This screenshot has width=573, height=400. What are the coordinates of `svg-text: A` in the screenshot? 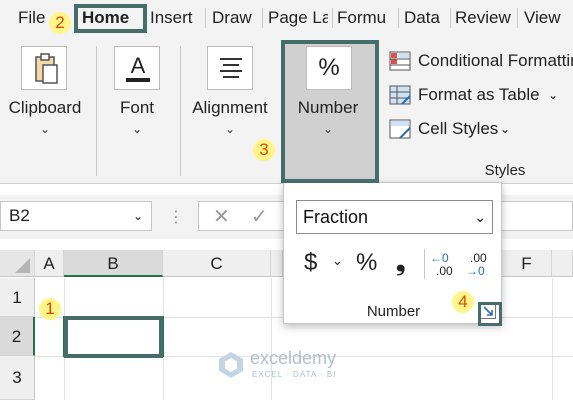 It's located at (138, 65).